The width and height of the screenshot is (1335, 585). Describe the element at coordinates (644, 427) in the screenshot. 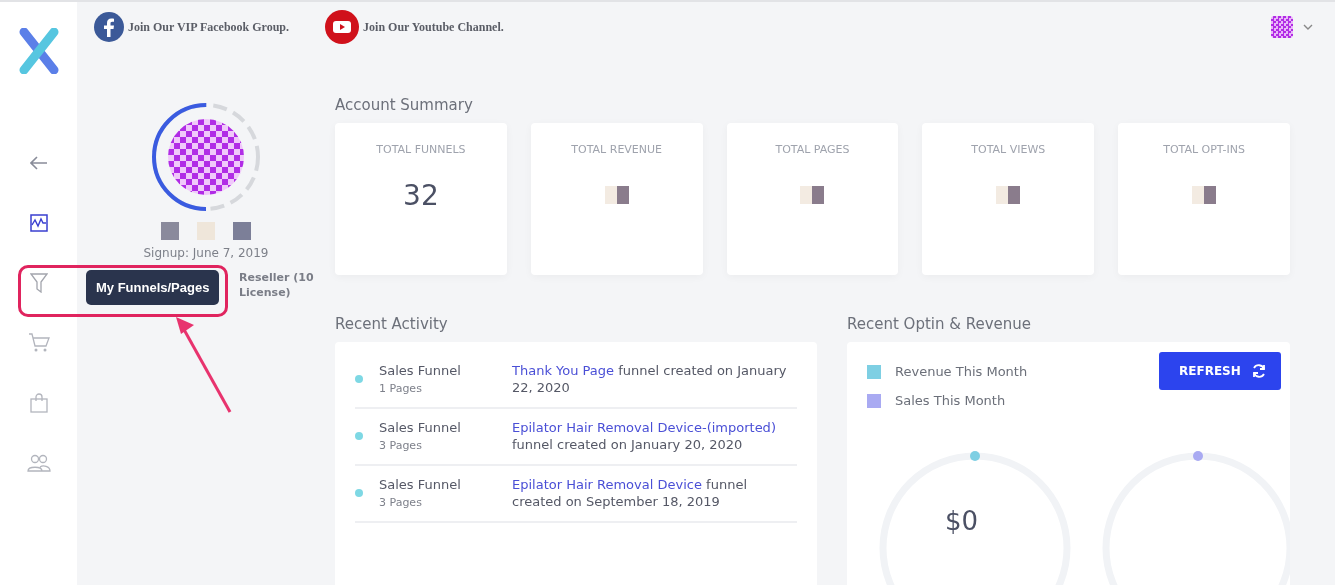

I see `funnel-link: Epilator Hair Removal Device-(imported)` at that location.